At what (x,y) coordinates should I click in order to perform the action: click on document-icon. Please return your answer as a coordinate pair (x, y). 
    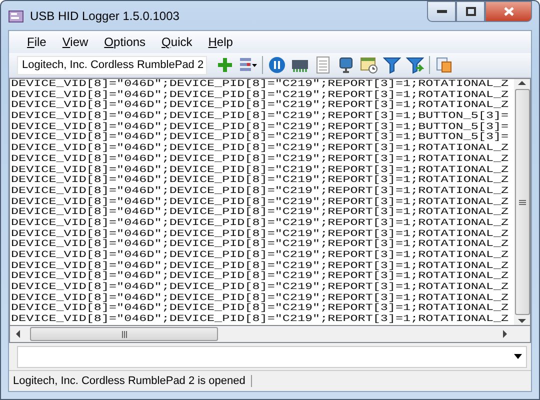
    Looking at the image, I should click on (323, 65).